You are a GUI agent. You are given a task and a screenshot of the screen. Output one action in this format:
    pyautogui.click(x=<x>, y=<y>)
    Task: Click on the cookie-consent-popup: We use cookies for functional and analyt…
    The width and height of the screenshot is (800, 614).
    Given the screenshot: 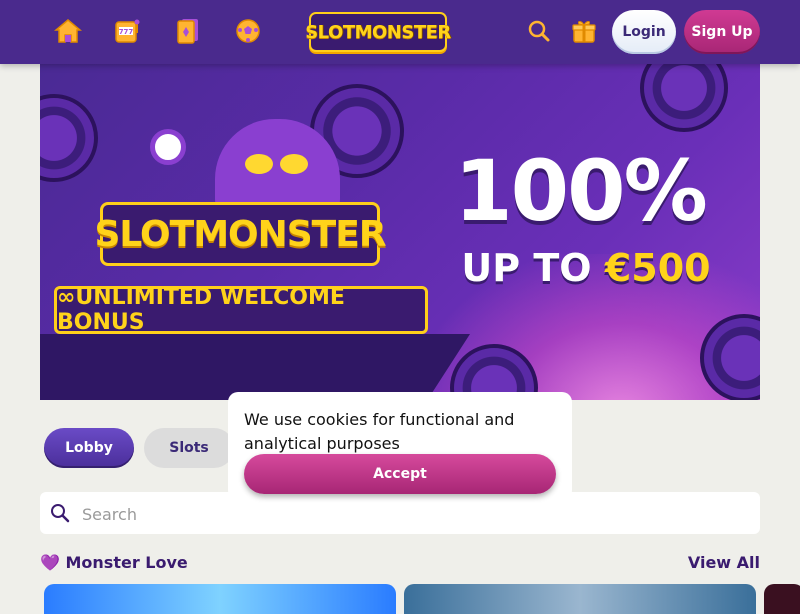 What is the action you would take?
    pyautogui.click(x=400, y=446)
    